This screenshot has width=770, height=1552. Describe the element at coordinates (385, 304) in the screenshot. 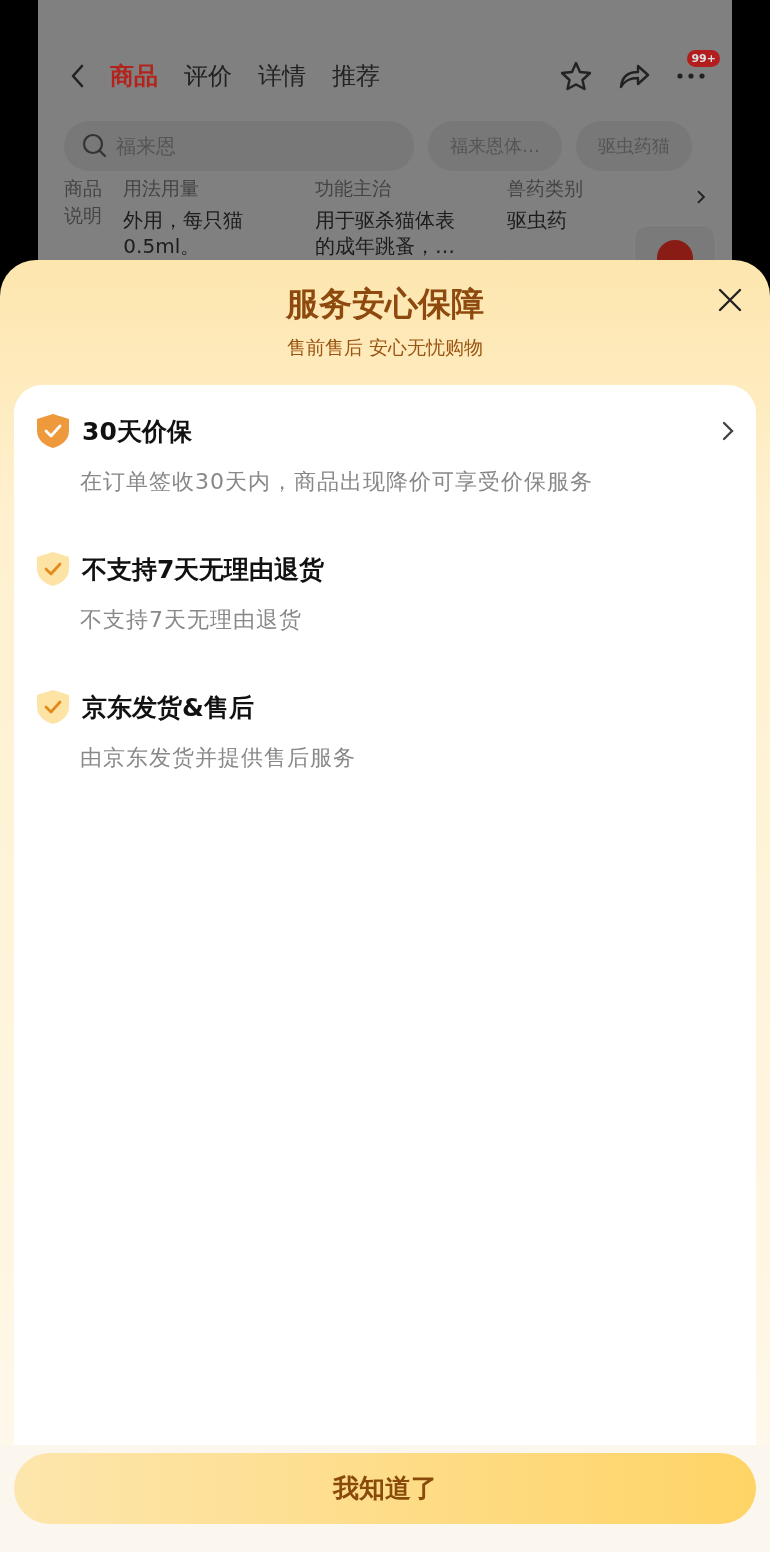

I see `sheet-title: 服务安心保障` at that location.